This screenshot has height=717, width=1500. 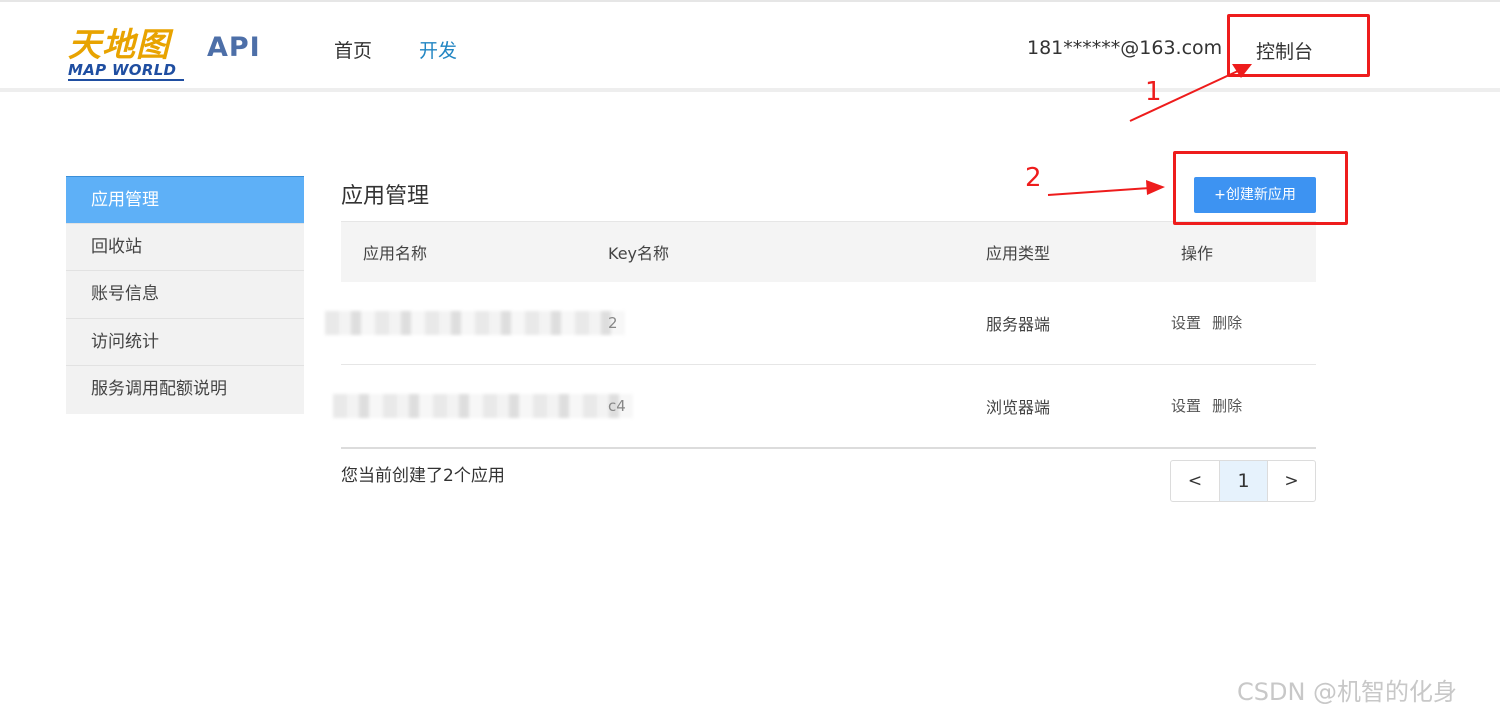 I want to click on page-title: 应用管理, so click(x=385, y=196).